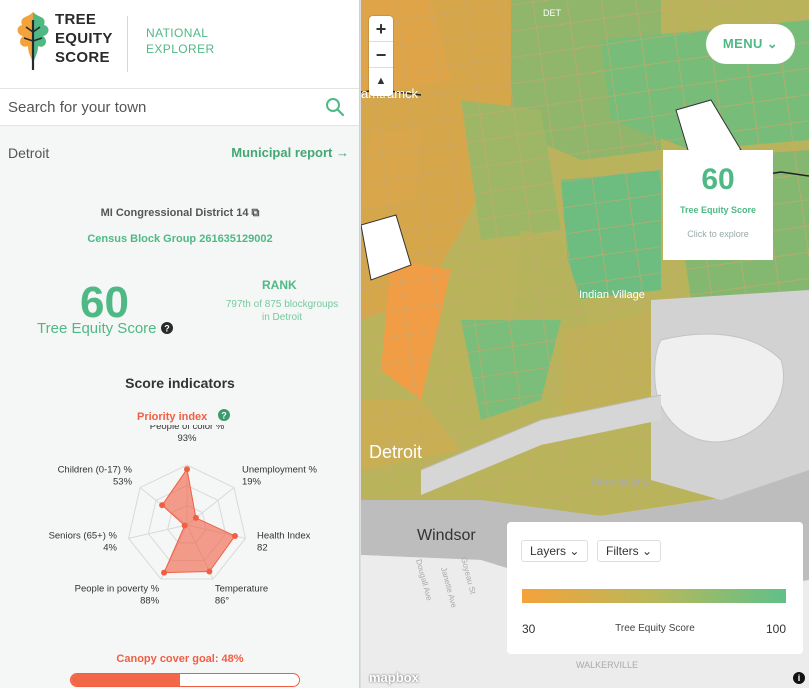 This screenshot has width=809, height=688. What do you see at coordinates (394, 677) in the screenshot?
I see `mapbox-attribution-logo: mapbox` at bounding box center [394, 677].